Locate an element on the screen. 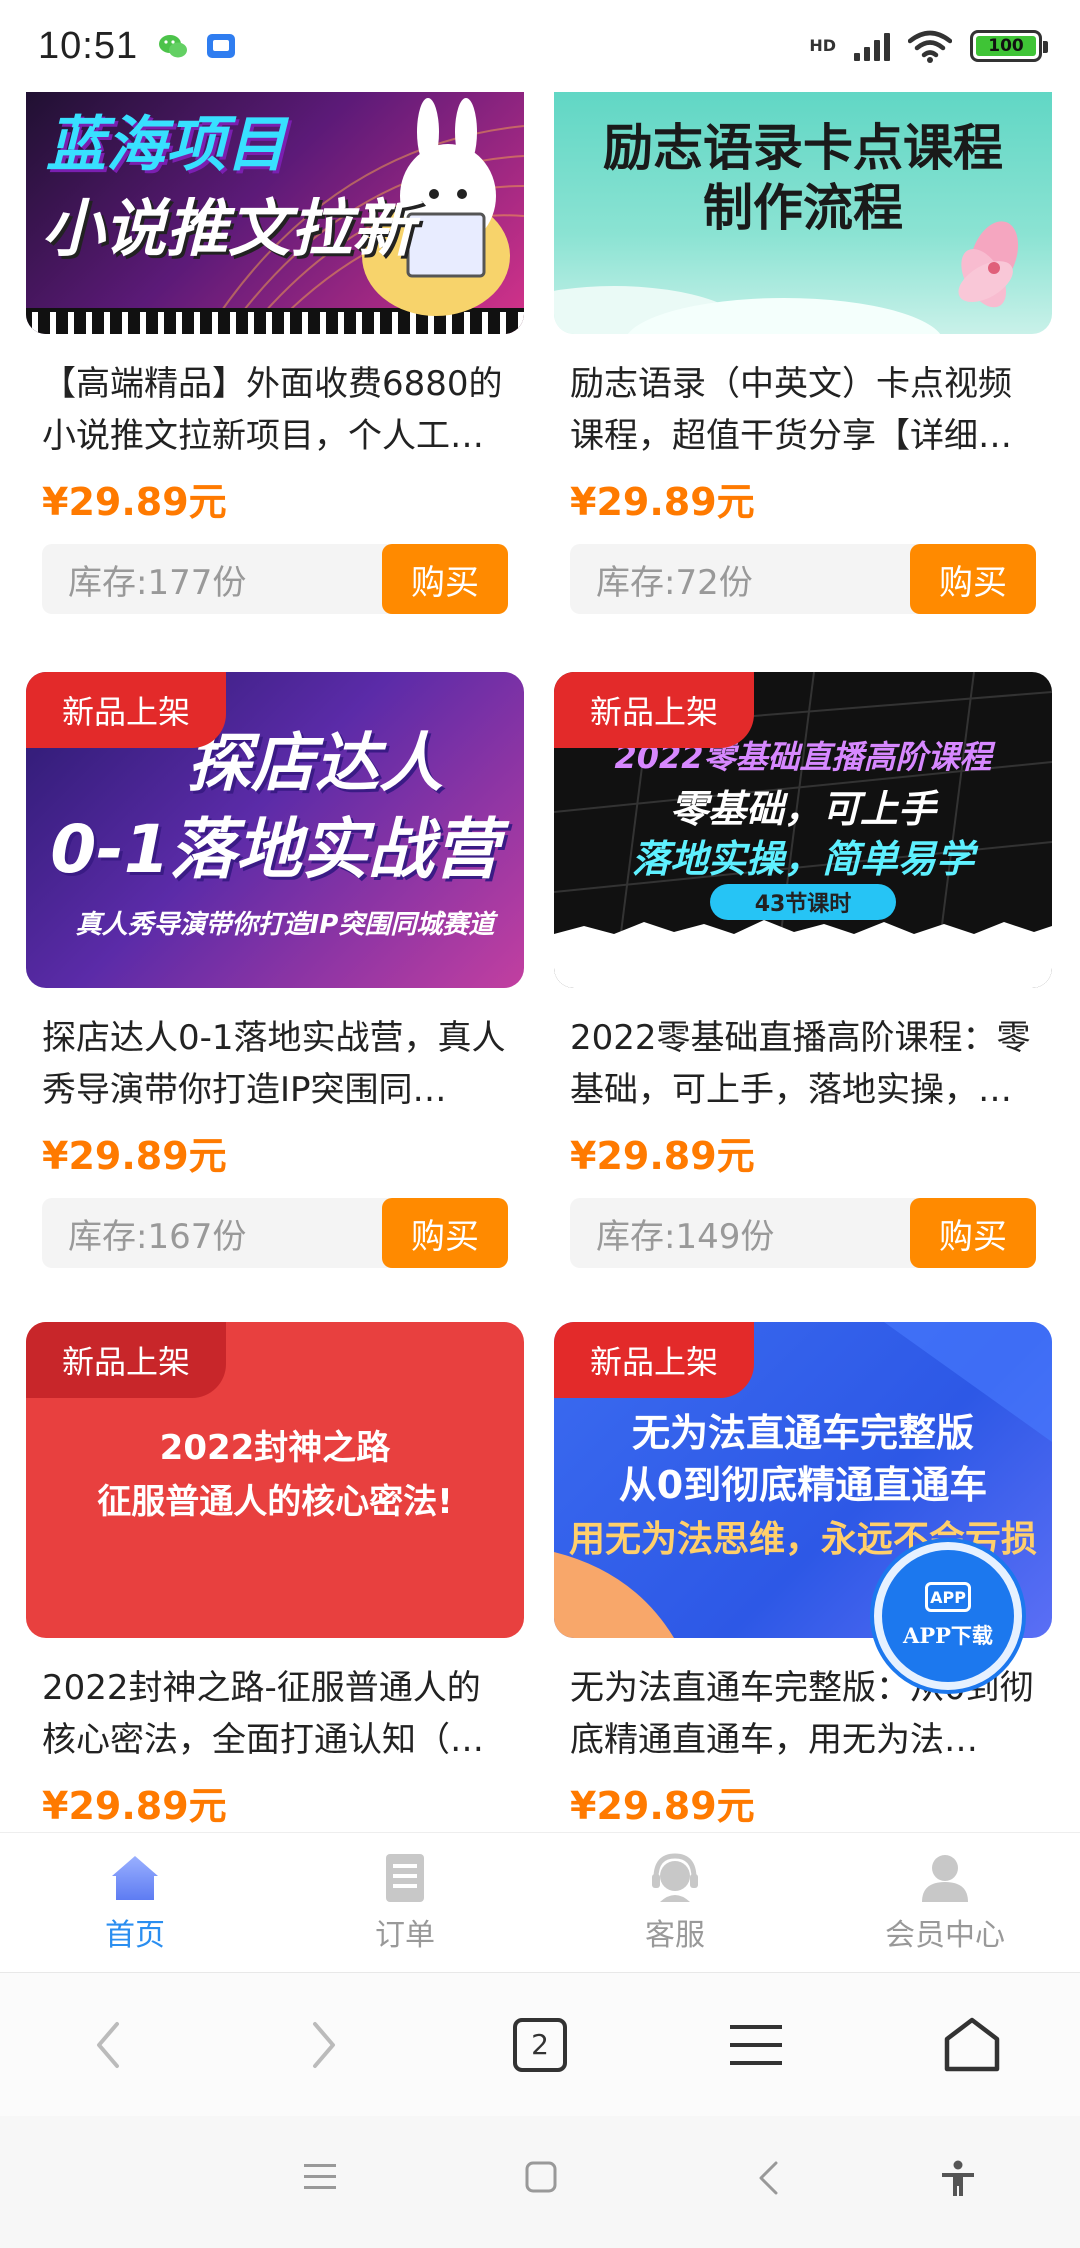 The image size is (1080, 2248). banner-line-2: 0-1落地实战营 is located at coordinates (275, 849).